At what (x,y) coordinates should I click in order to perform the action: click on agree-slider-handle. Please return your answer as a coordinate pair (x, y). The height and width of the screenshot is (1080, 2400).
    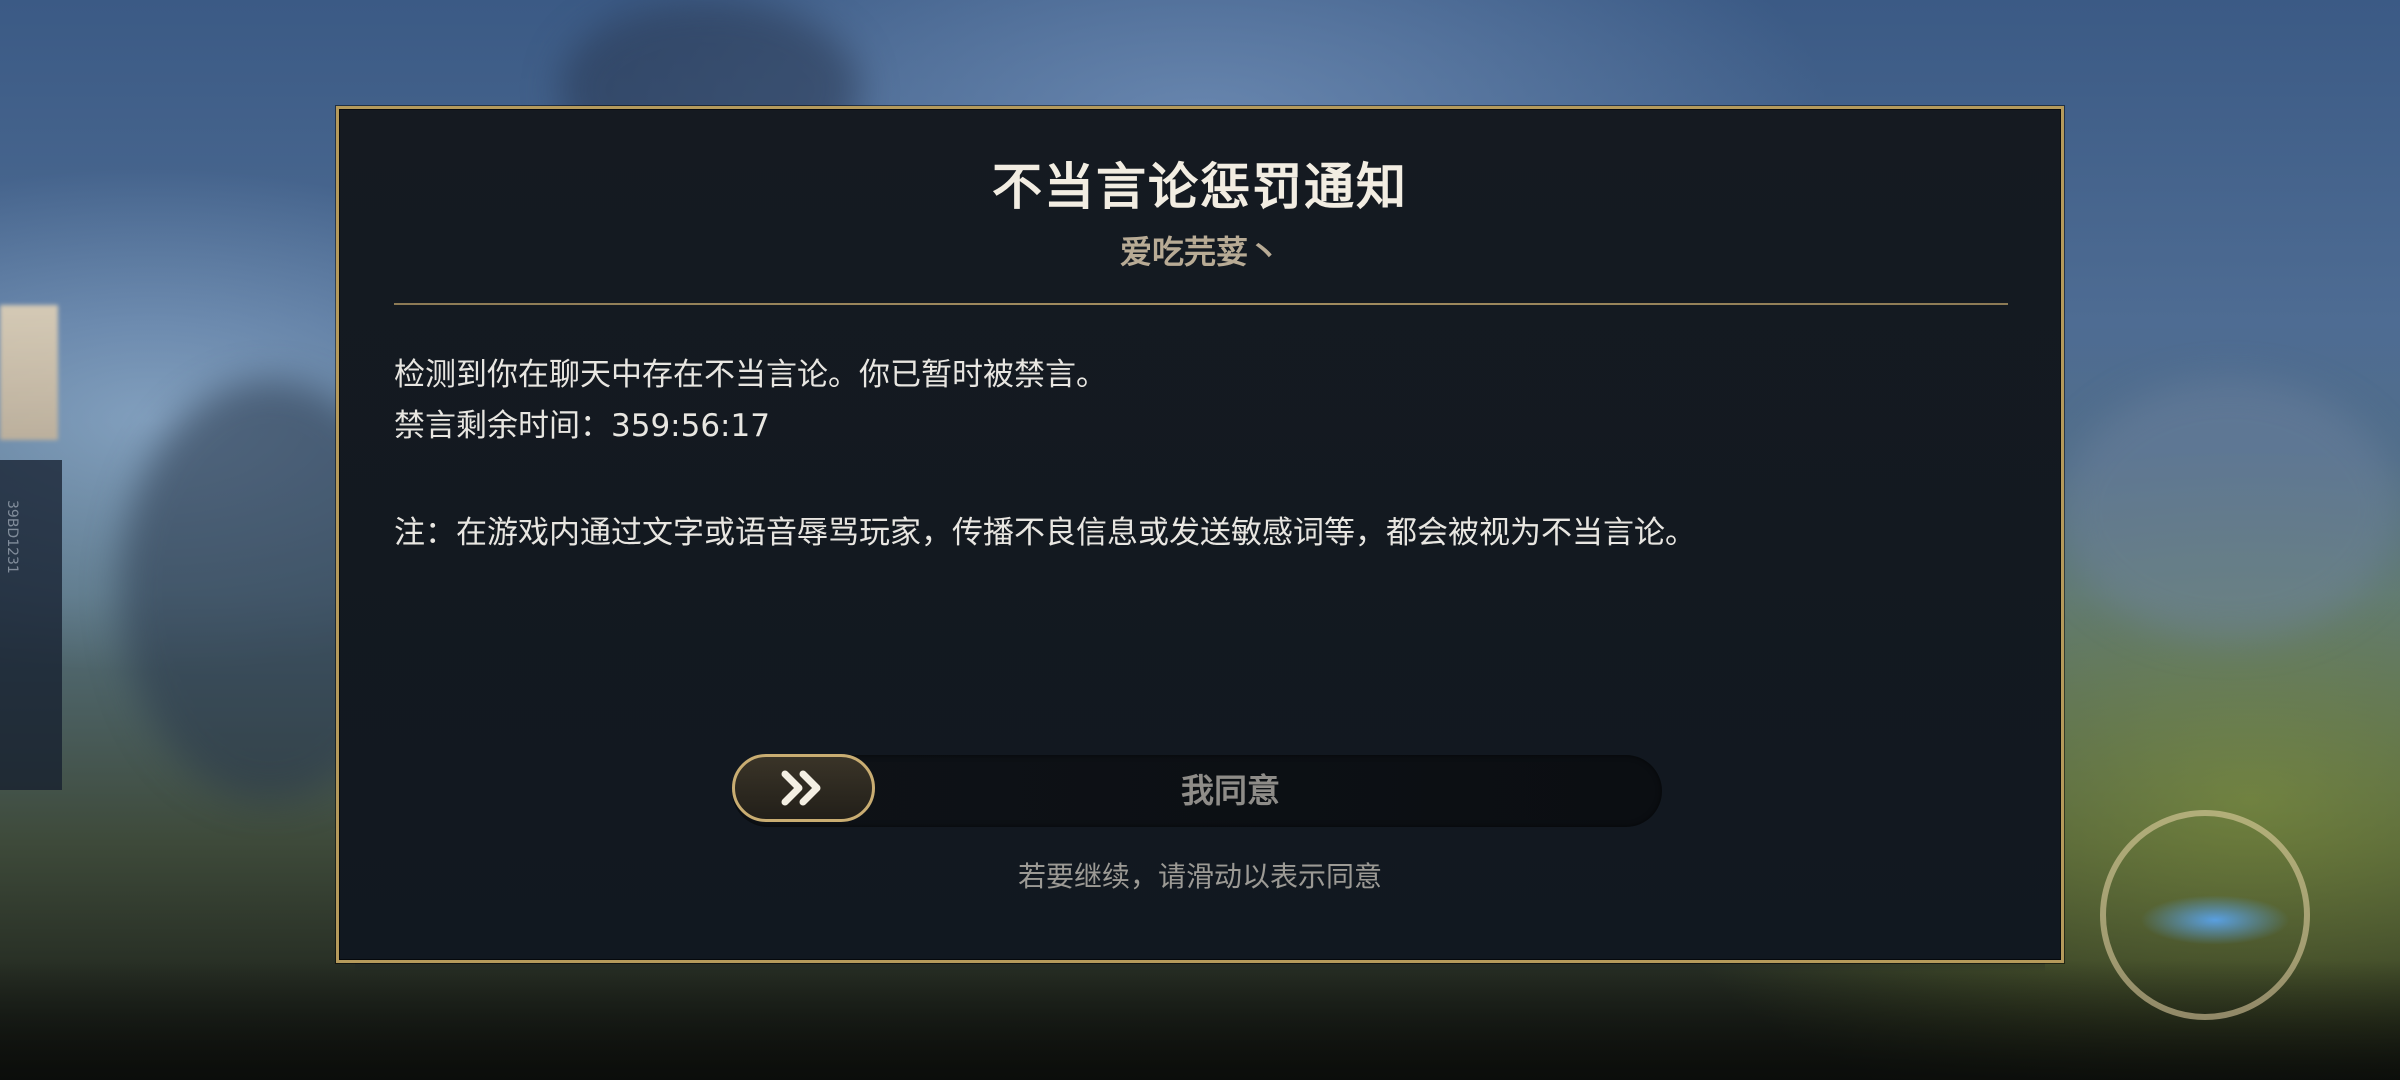
    Looking at the image, I should click on (803, 788).